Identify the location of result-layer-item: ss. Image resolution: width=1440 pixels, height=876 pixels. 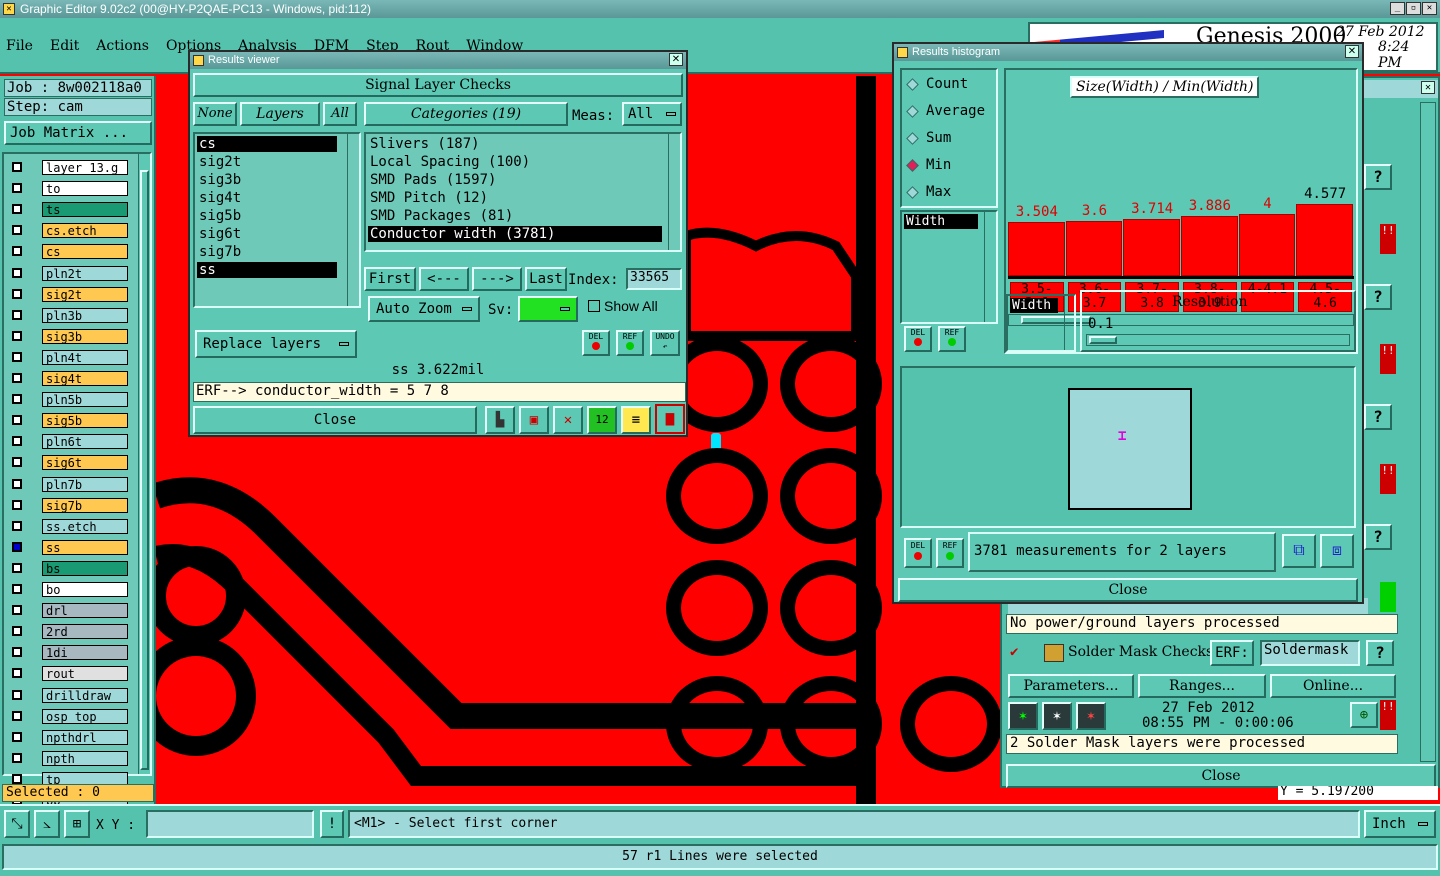
(267, 270).